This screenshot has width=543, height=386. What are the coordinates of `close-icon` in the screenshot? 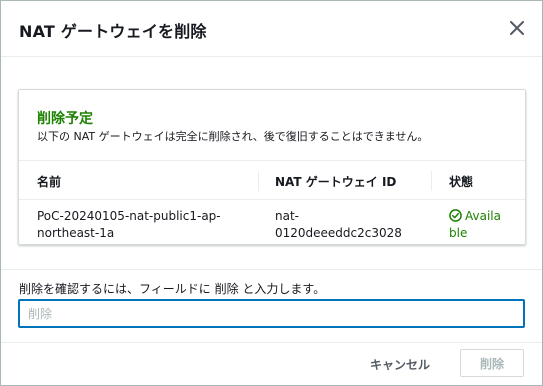 It's located at (517, 28).